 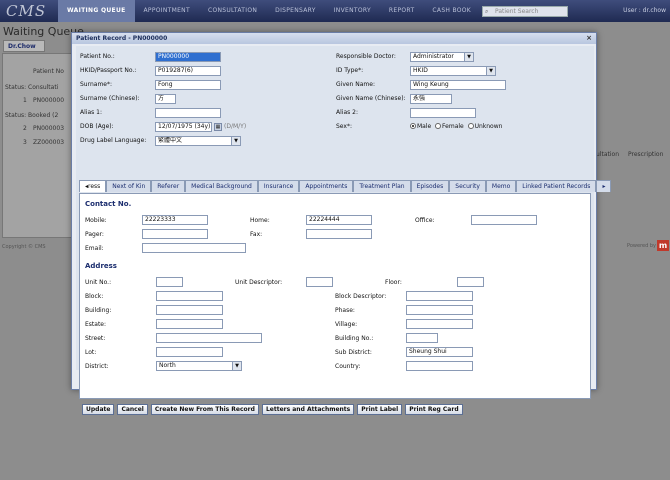 I want to click on surname-input: Fong, so click(x=188, y=85).